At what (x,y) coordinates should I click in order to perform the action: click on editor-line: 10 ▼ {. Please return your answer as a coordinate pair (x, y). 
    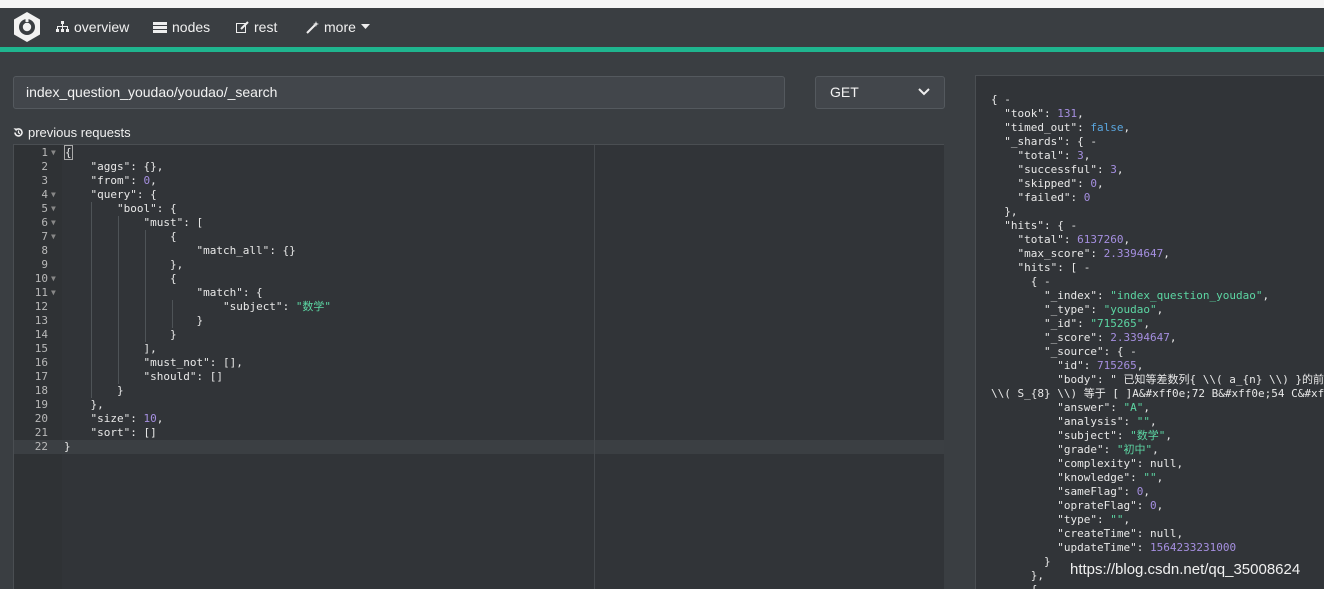
    Looking at the image, I should click on (479, 279).